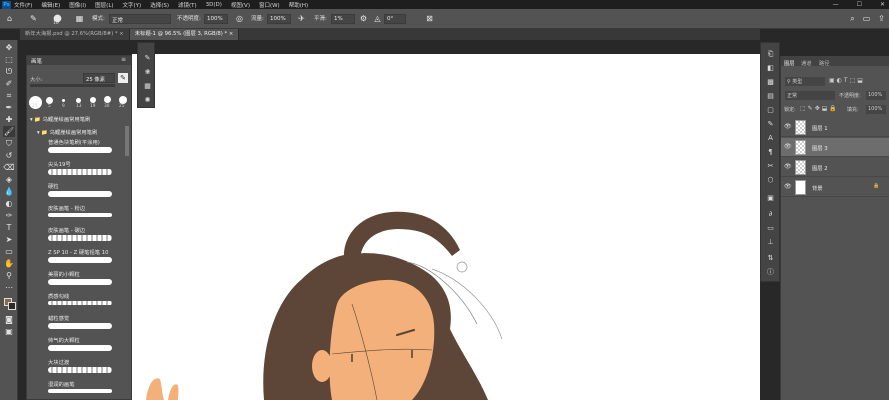 The height and width of the screenshot is (400, 889). Describe the element at coordinates (859, 4) in the screenshot. I see `maximize-button: ☐` at that location.